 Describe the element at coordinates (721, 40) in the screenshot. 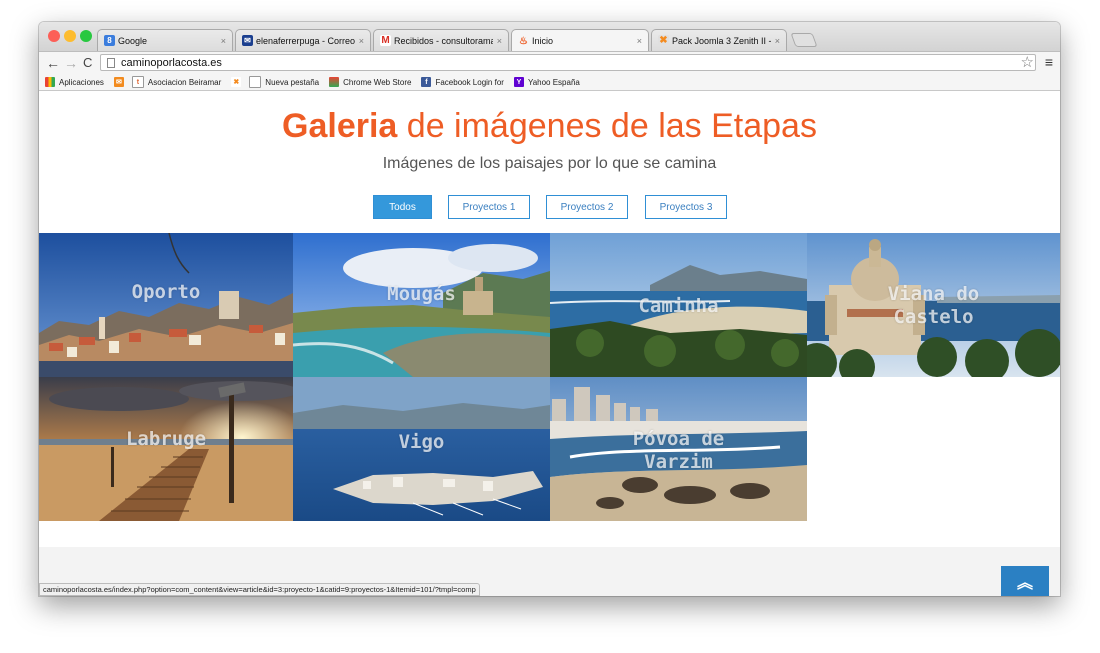

I see `tab-title: Pack Joomla 3 Zenith II - A` at that location.